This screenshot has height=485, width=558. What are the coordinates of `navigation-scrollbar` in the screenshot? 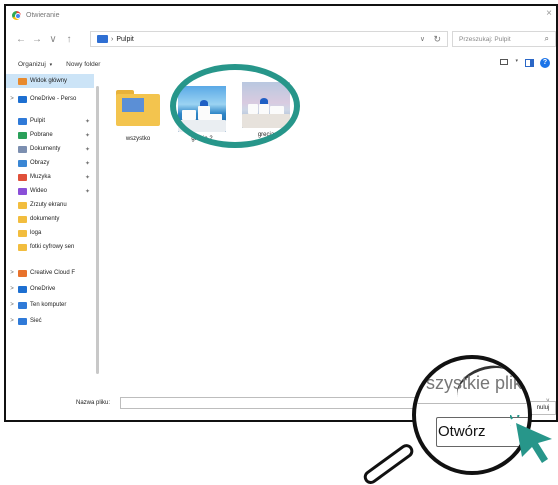 It's located at (97, 234).